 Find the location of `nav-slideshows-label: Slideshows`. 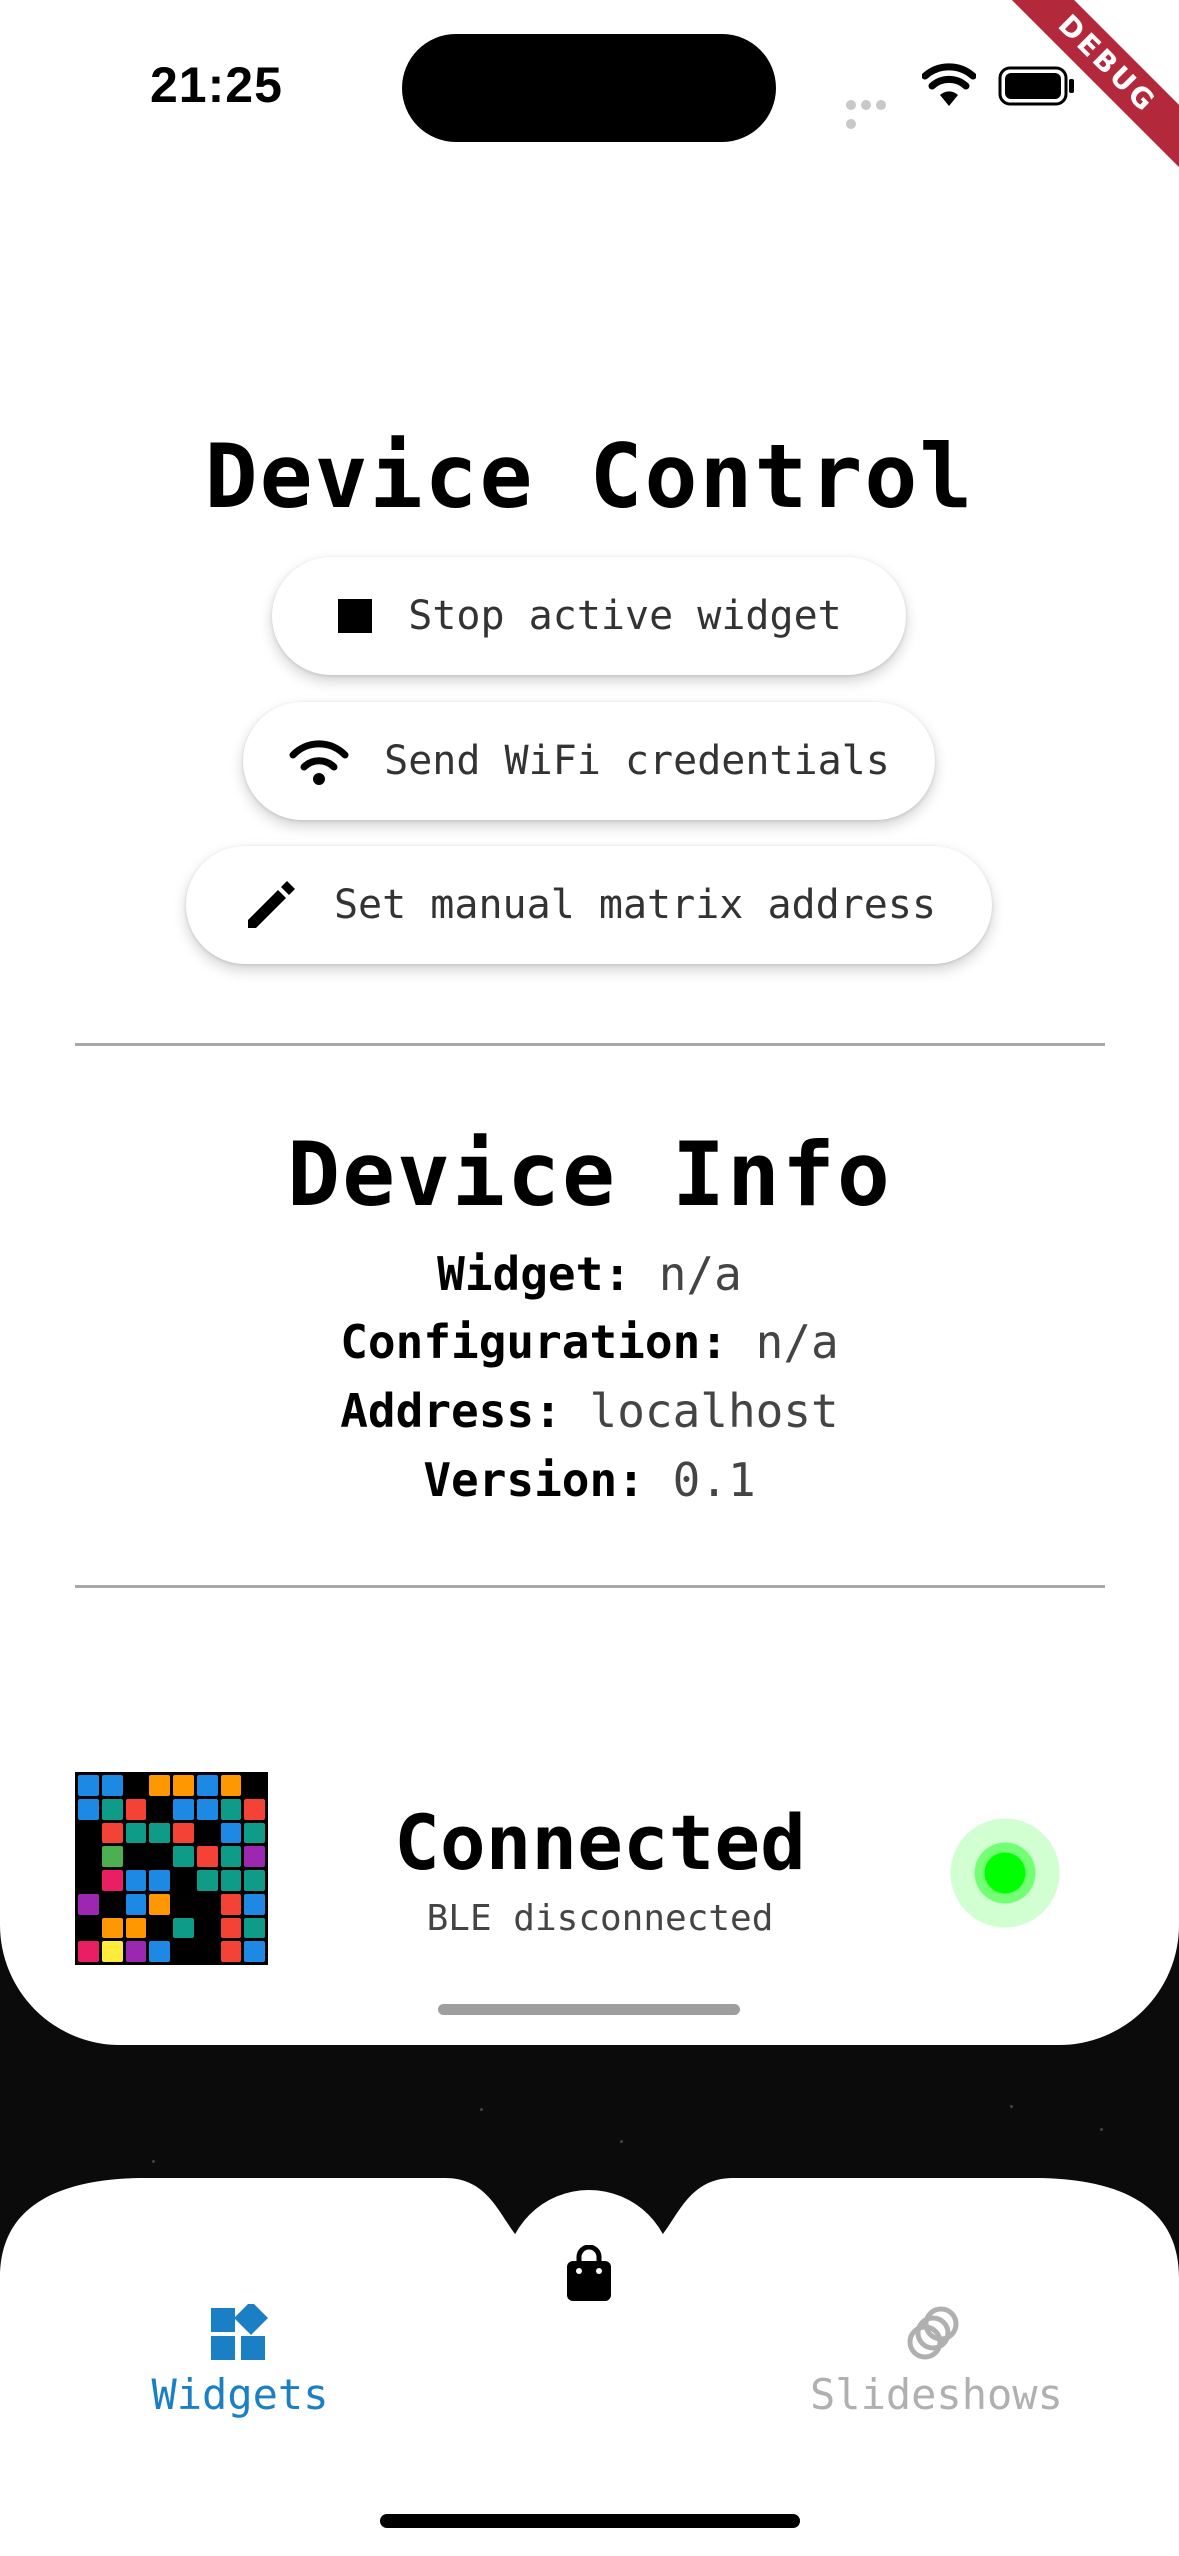

nav-slideshows-label: Slideshows is located at coordinates (936, 2394).